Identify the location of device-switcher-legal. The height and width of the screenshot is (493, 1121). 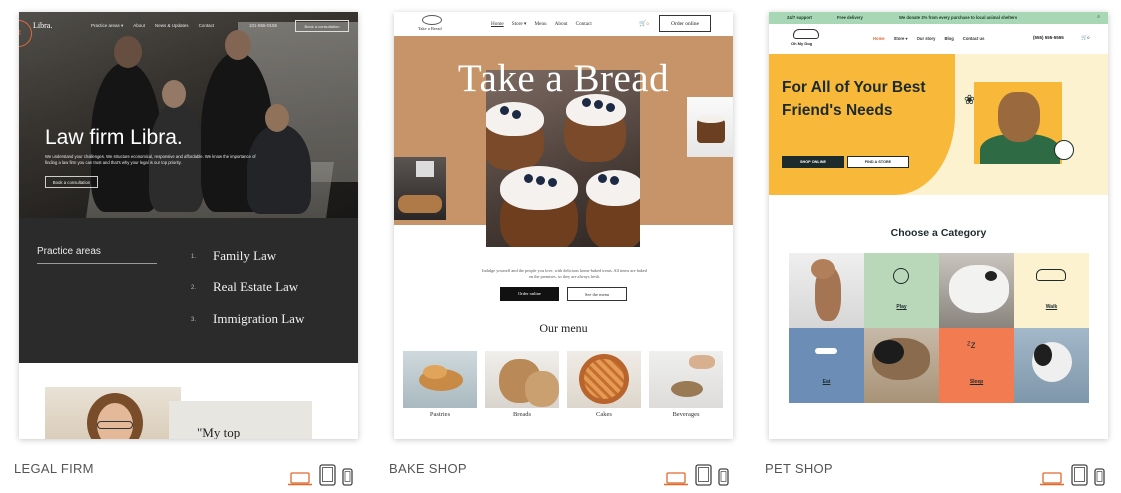
(320, 473).